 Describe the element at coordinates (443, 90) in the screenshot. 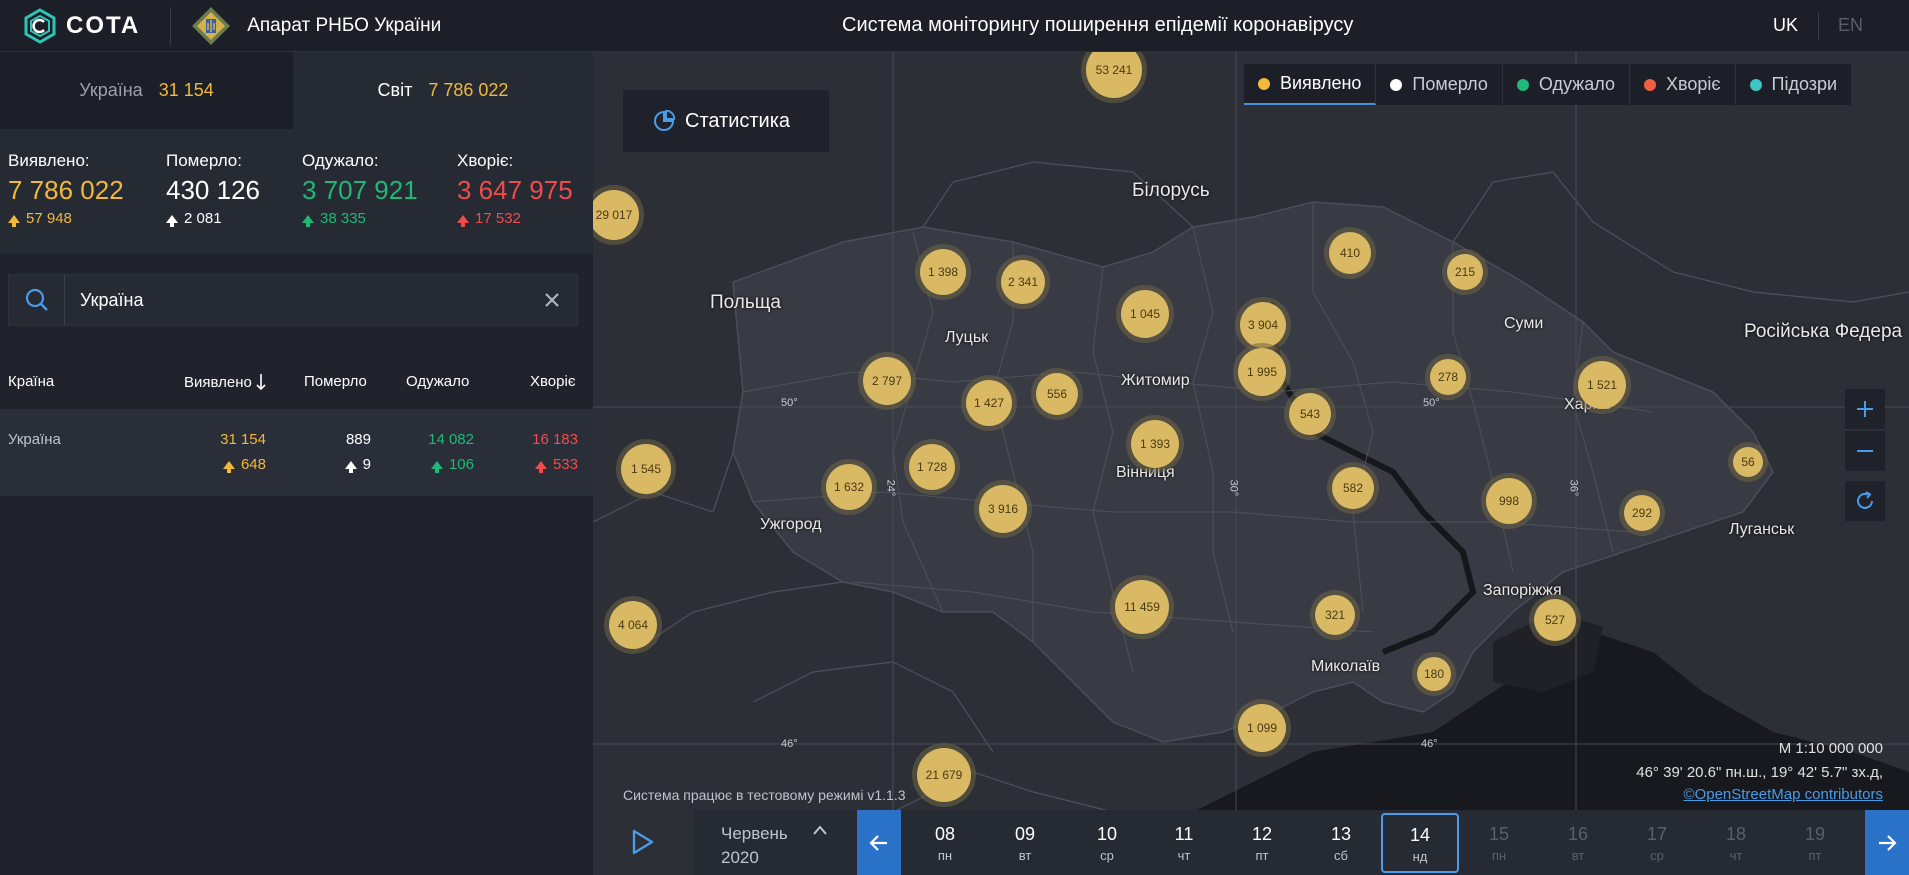

I see `tab-world: Світ 7 786 022` at that location.